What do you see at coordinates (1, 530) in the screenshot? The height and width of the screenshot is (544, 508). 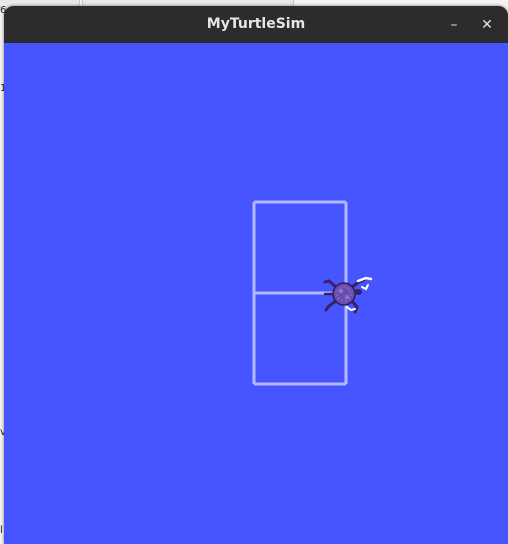 I see `background-text-fragment: l` at bounding box center [1, 530].